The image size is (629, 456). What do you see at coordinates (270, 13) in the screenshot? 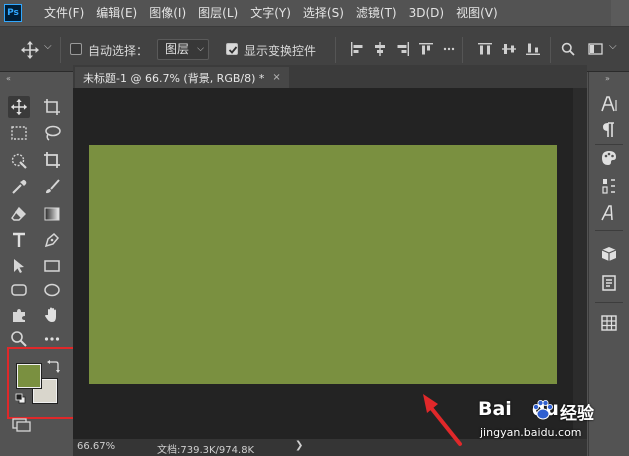
I see `menu-type: 文字(Y)` at bounding box center [270, 13].